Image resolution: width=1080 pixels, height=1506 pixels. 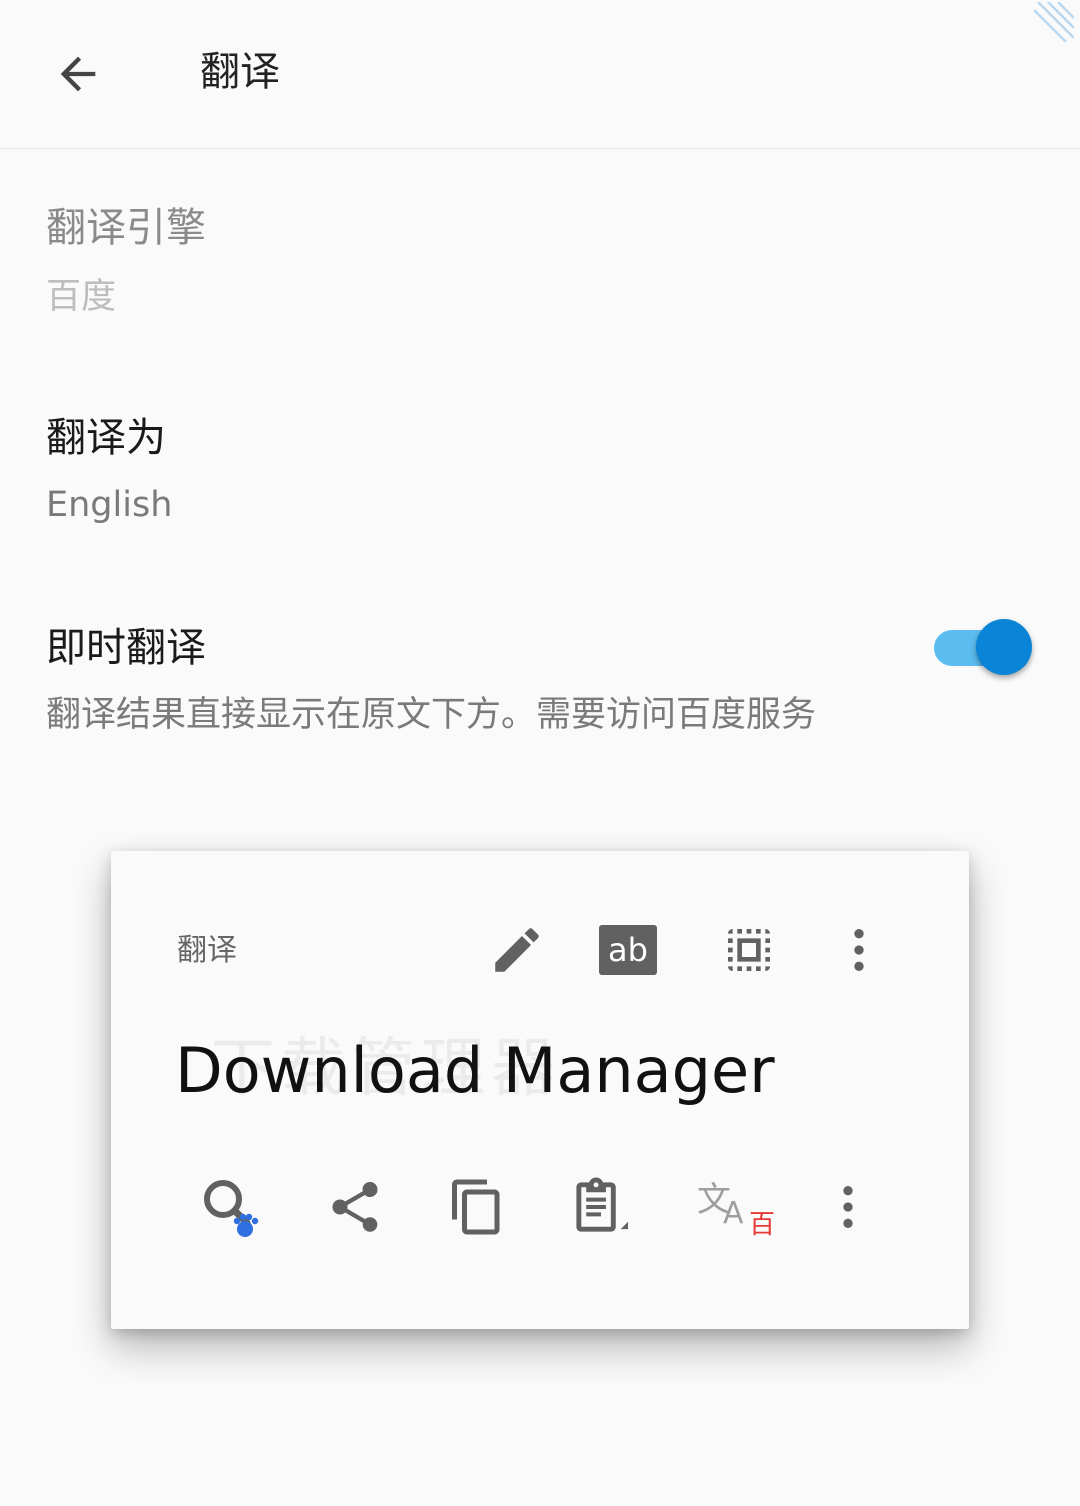 What do you see at coordinates (207, 950) in the screenshot?
I see `card-label: 翻译` at bounding box center [207, 950].